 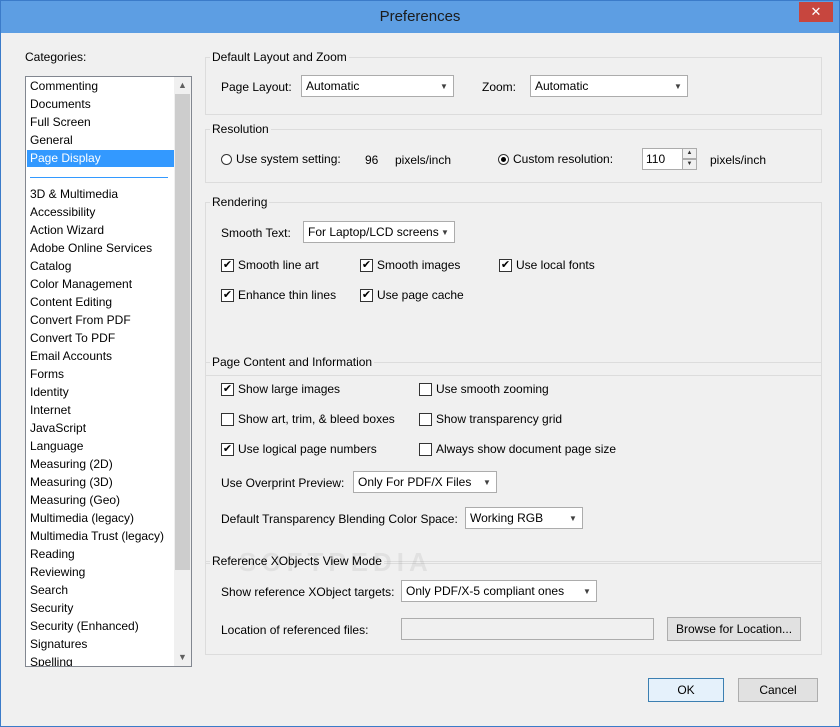 I want to click on category-item: Accessibility, so click(x=62, y=212).